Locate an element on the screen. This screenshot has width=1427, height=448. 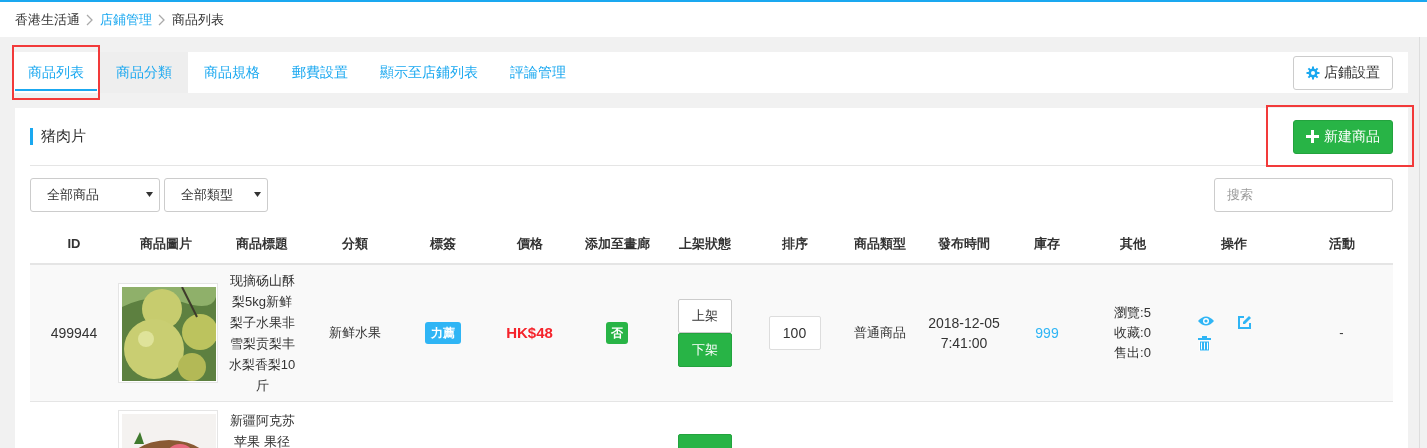
plus-icon is located at coordinates (1312, 136).